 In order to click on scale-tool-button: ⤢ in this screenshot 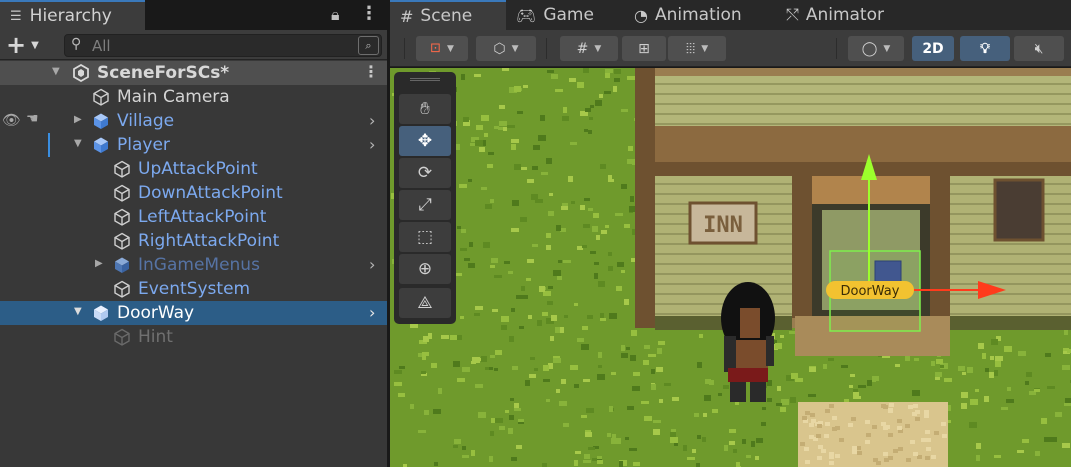, I will do `click(425, 205)`.